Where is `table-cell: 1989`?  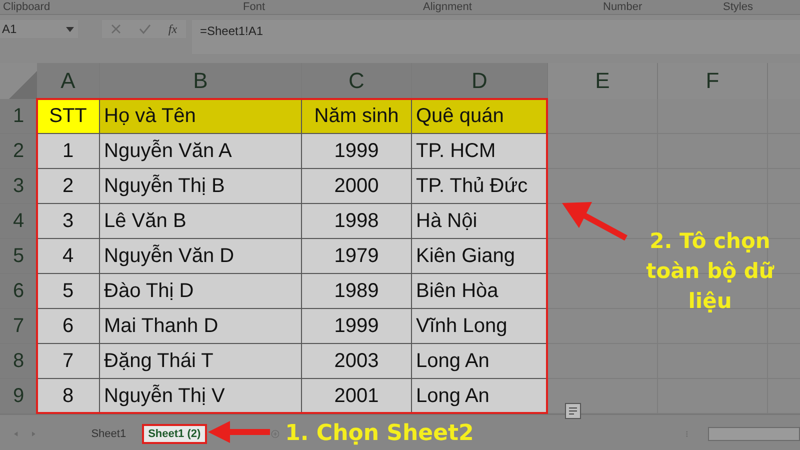 table-cell: 1989 is located at coordinates (357, 291).